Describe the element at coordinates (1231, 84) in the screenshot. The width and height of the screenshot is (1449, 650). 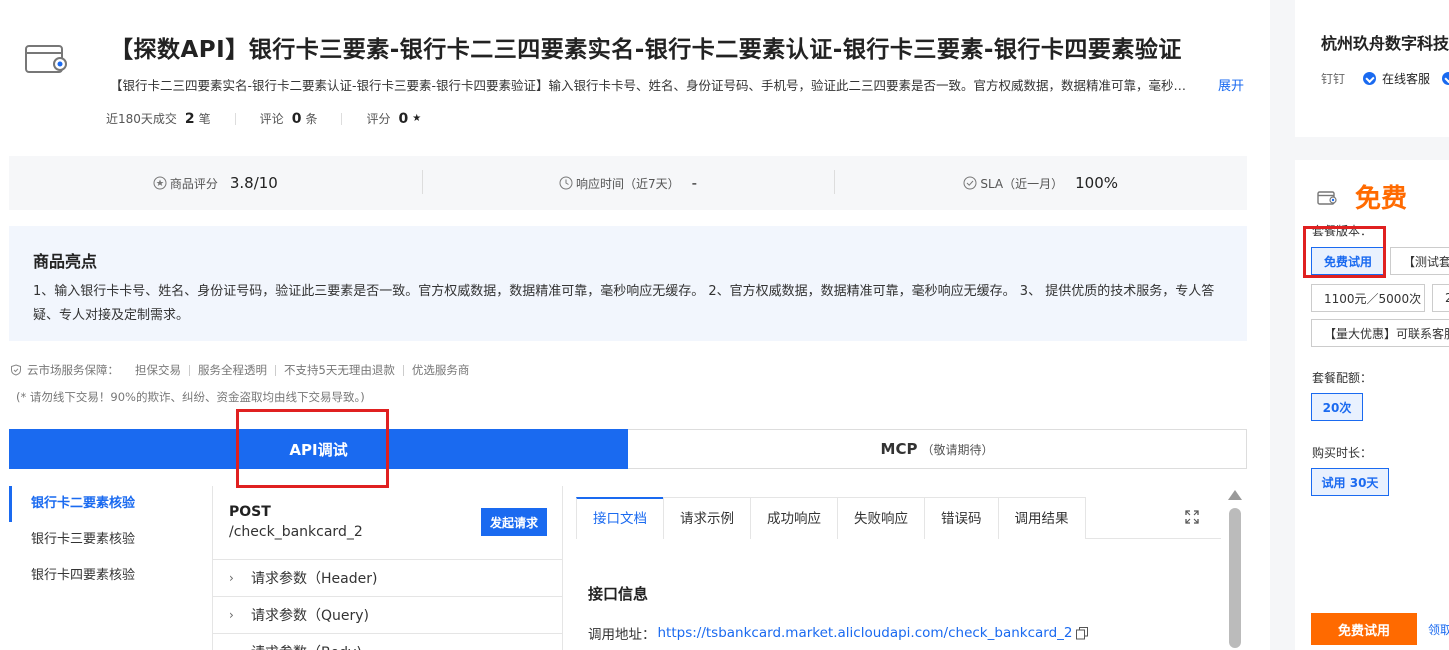
I see `expand-link: 展开` at that location.